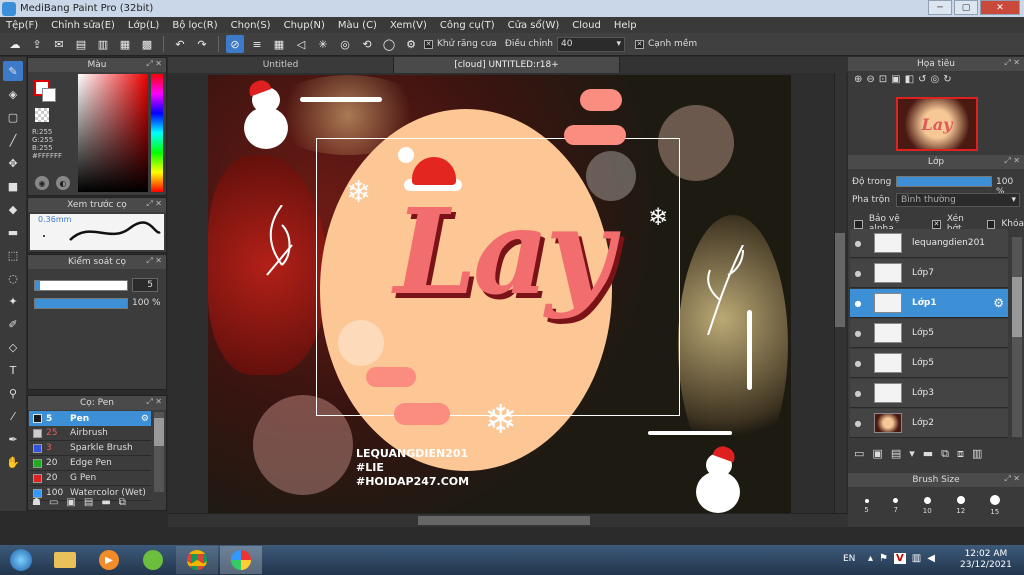 This screenshot has height=575, width=1024. Describe the element at coordinates (90, 463) in the screenshot. I see `brush-item: 20 Edge Pen` at that location.